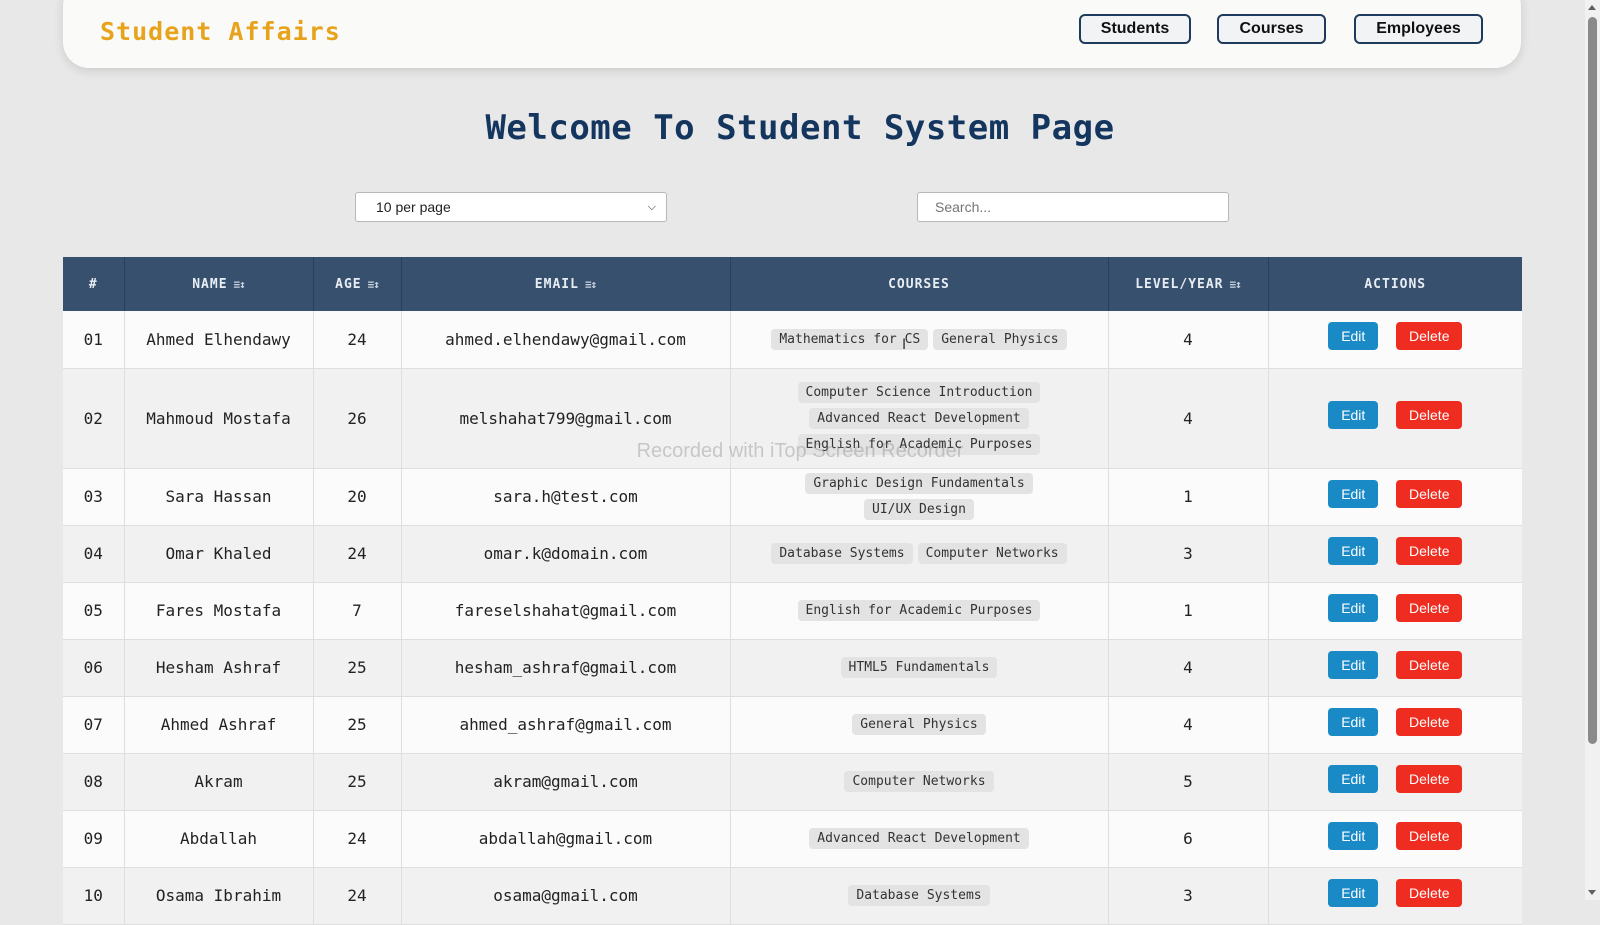 The width and height of the screenshot is (1600, 925). I want to click on cell-email: ahmed_ashraf@gmail.com, so click(566, 725).